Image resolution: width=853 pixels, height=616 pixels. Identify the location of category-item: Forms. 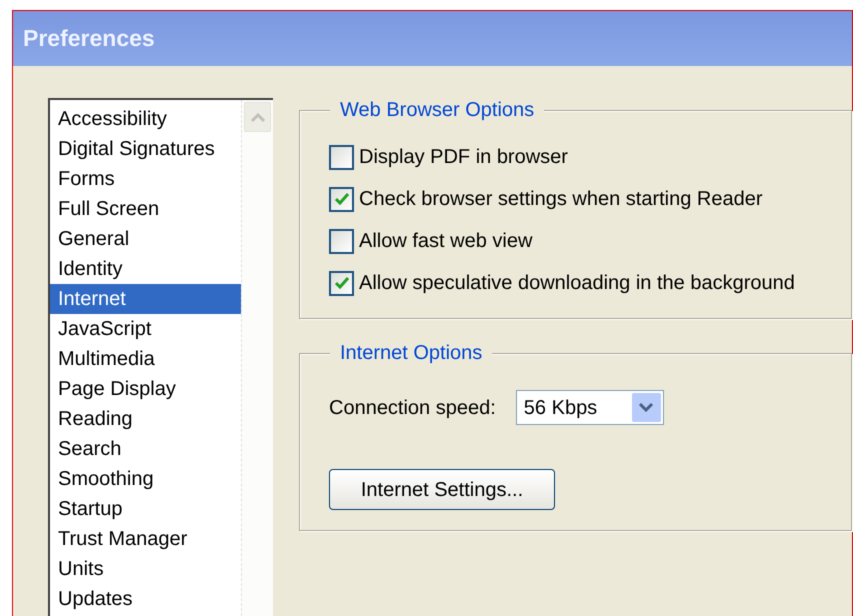
(145, 179).